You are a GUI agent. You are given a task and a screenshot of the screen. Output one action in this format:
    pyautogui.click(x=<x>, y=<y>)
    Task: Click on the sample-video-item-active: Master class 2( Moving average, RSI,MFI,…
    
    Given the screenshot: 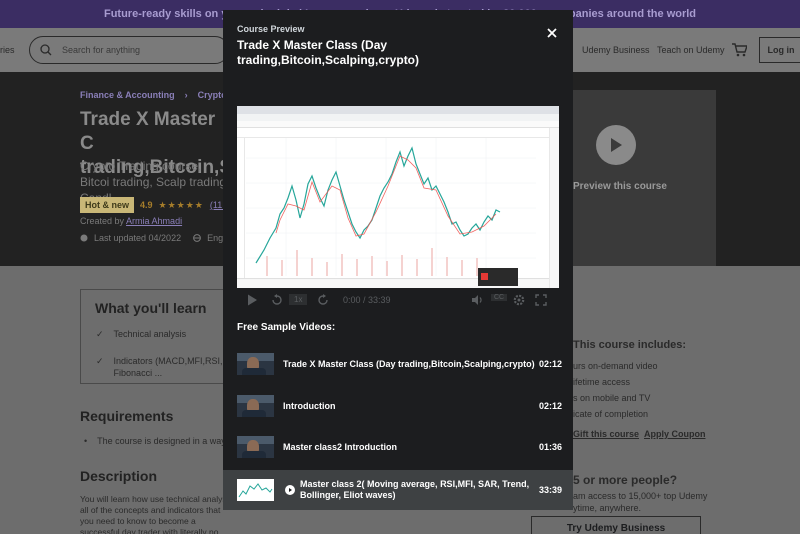 What is the action you would take?
    pyautogui.click(x=398, y=490)
    